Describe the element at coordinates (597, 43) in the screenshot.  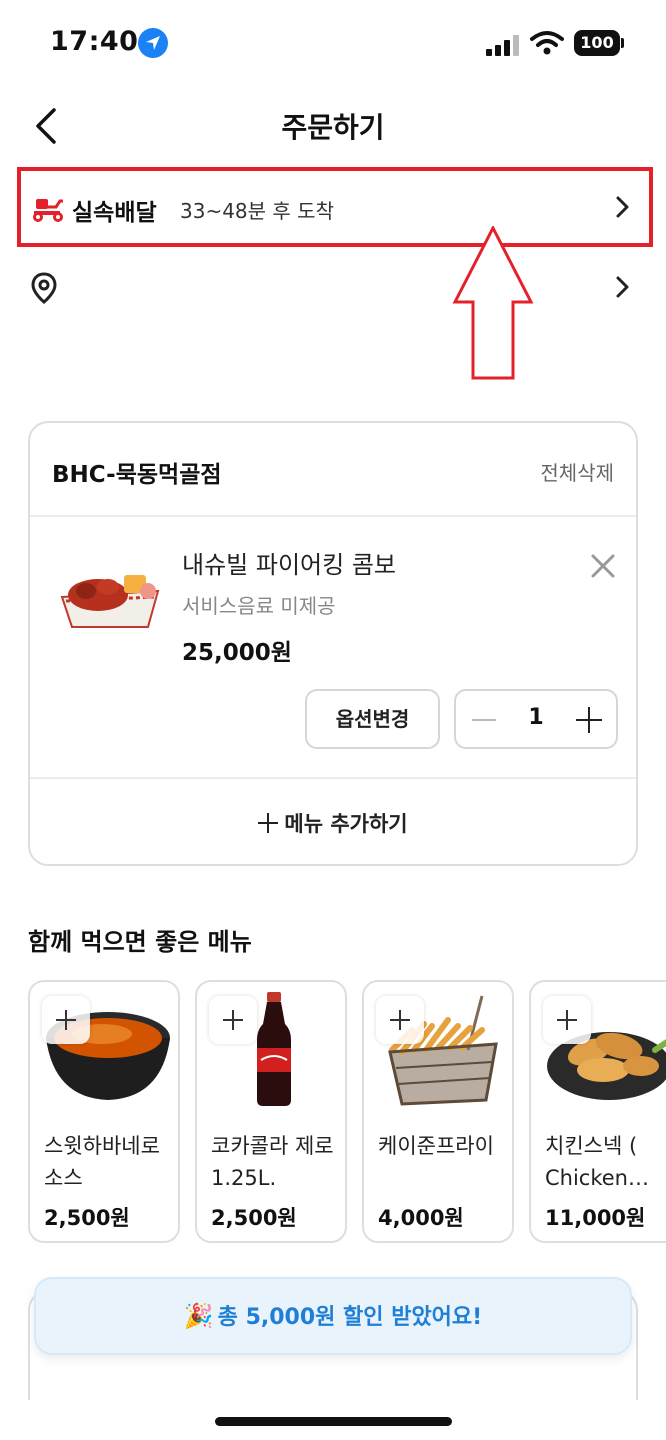
I see `battery-icon: 100` at that location.